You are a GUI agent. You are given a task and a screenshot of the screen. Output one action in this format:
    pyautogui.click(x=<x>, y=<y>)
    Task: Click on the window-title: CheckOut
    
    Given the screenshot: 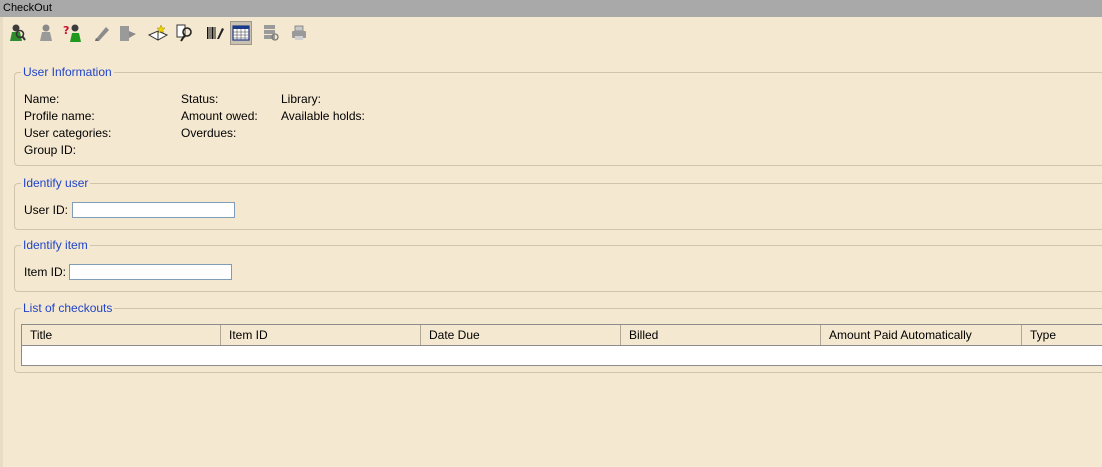 What is the action you would take?
    pyautogui.click(x=551, y=8)
    